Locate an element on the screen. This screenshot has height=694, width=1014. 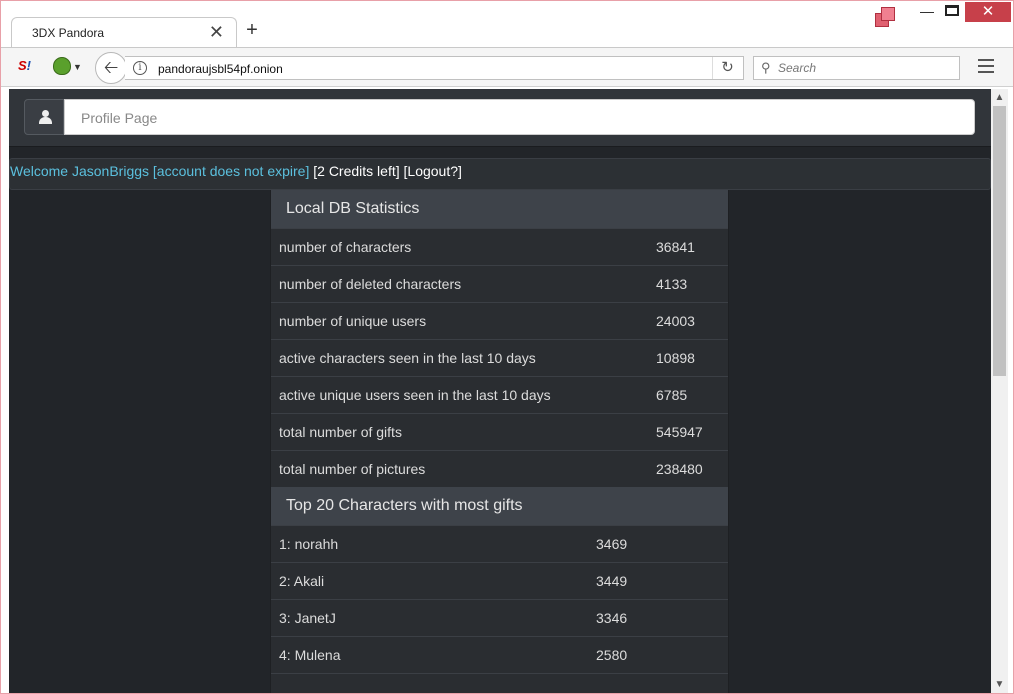
back-icon: 🡠 is located at coordinates (111, 67).